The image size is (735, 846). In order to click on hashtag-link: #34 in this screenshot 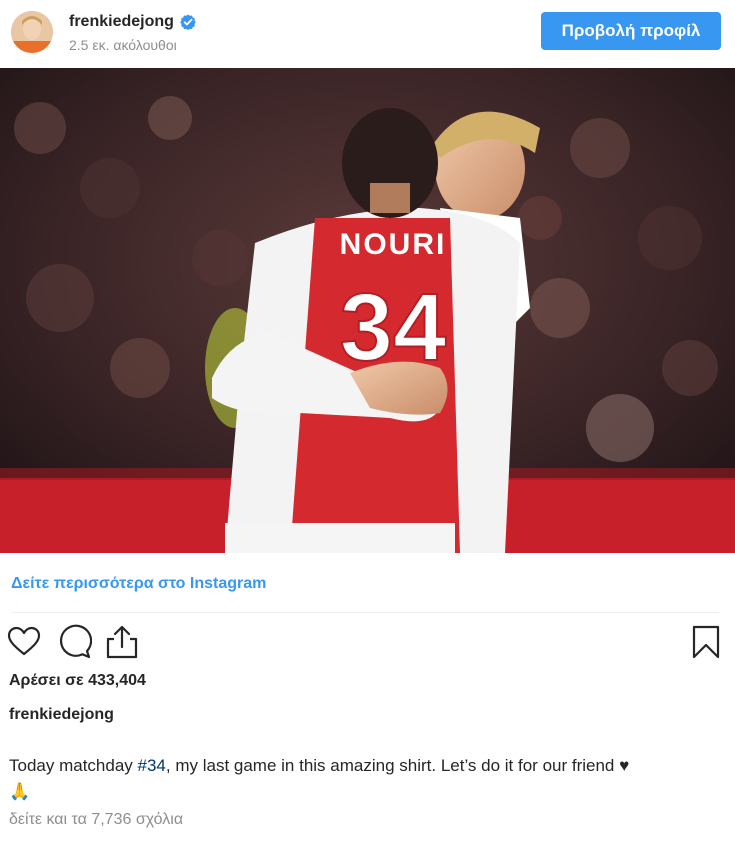, I will do `click(152, 765)`.